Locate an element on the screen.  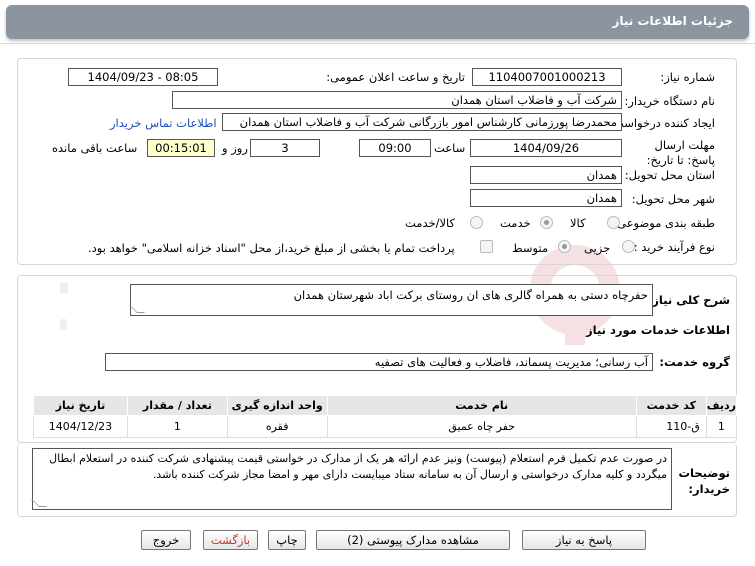
announce-label: تاریخ و ساعت اعلان عمومی: is located at coordinates (395, 77).